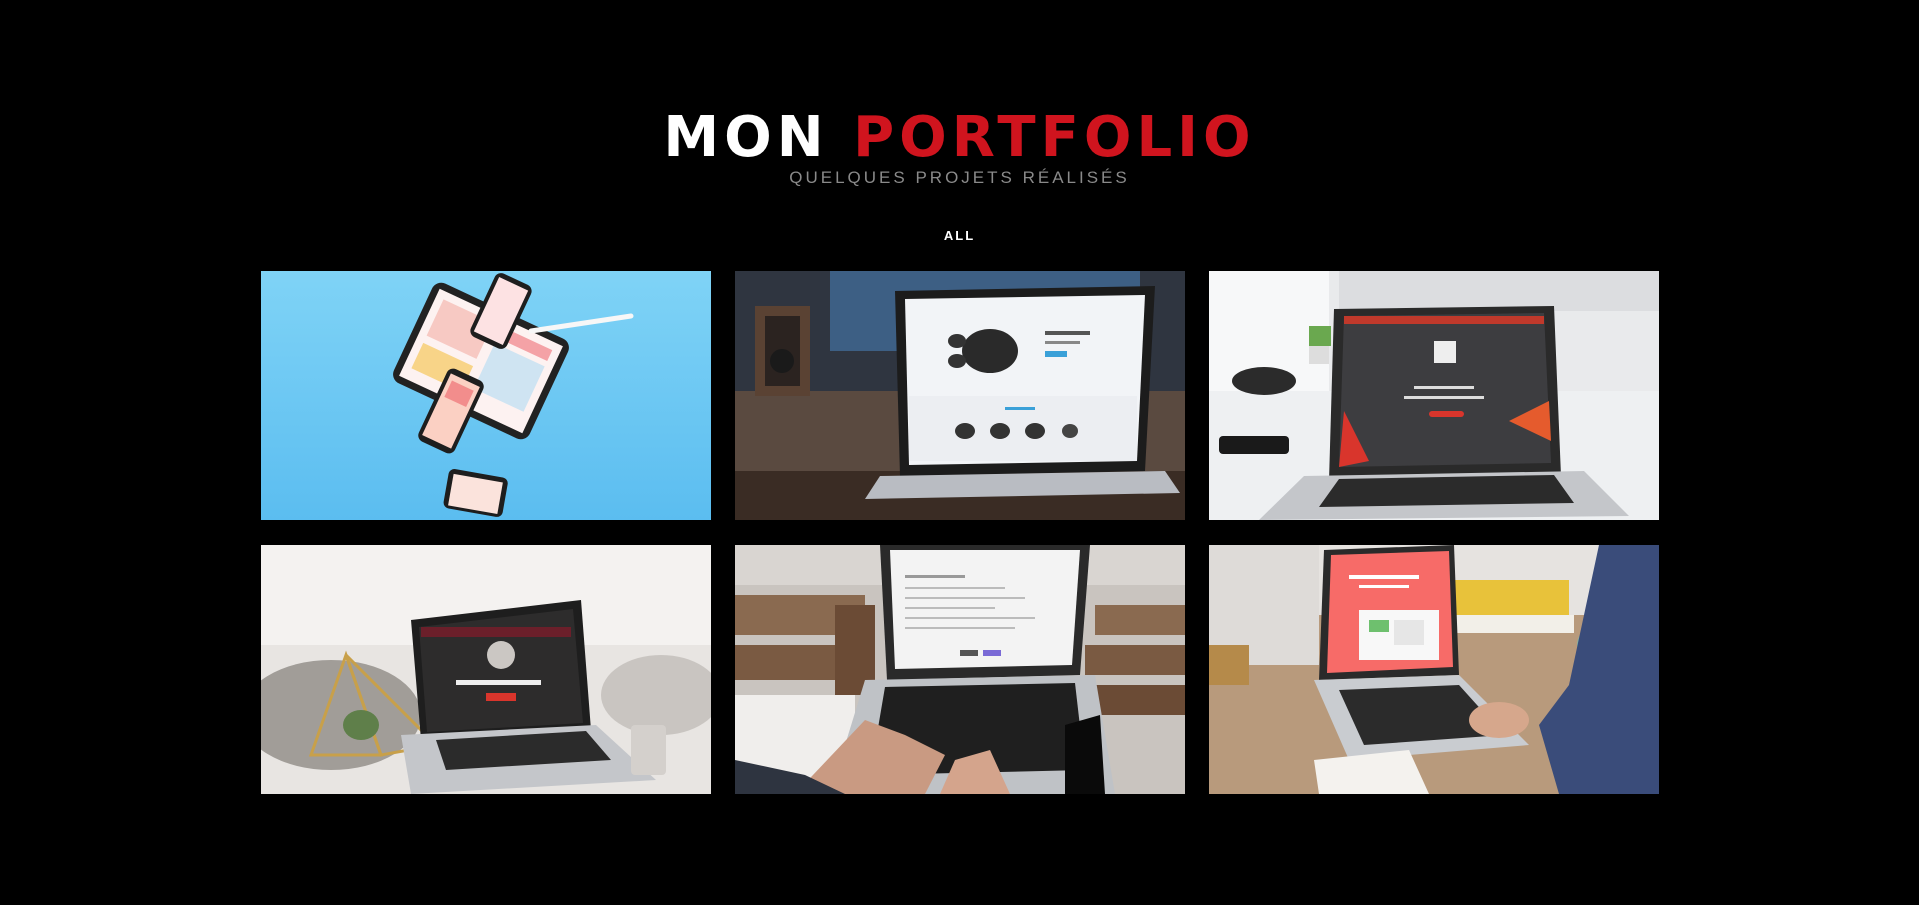 Image resolution: width=1919 pixels, height=905 pixels. I want to click on filter-all-button: ALL, so click(959, 235).